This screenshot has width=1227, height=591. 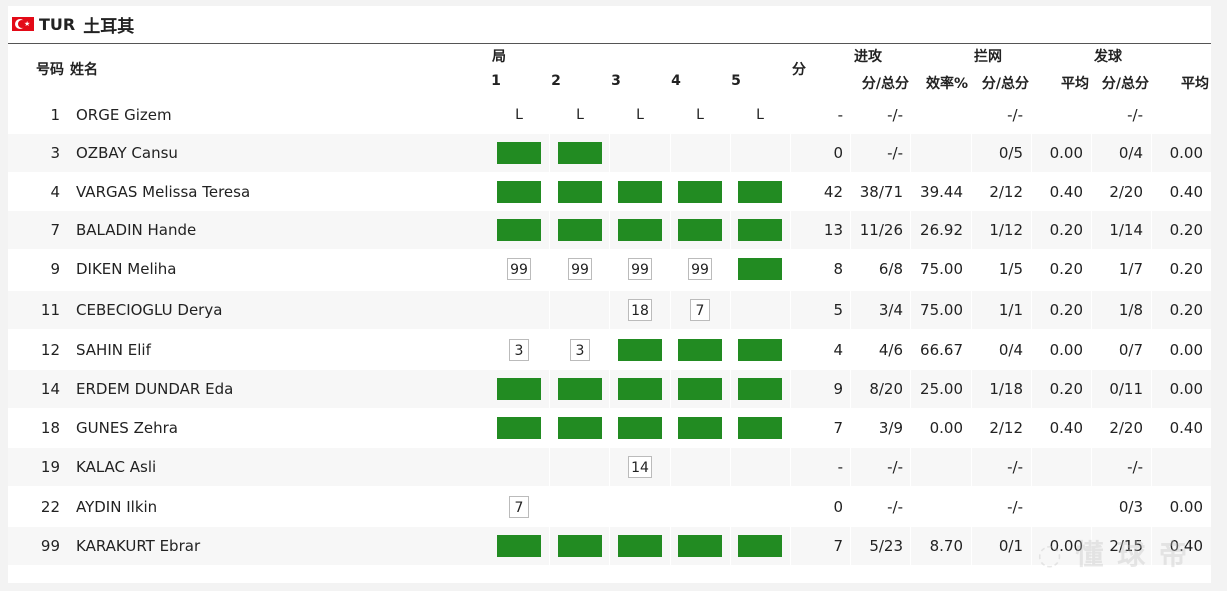 What do you see at coordinates (1113, 554) in the screenshot?
I see `watermark-logo: ◌ 懂 球 帝` at bounding box center [1113, 554].